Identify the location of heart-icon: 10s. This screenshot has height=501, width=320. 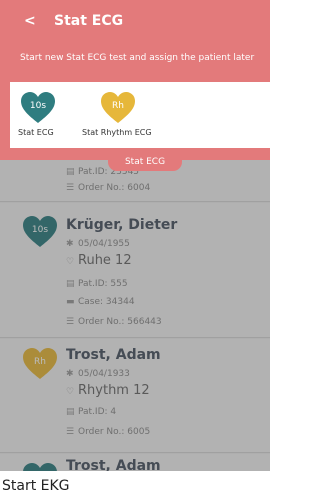
(38, 108).